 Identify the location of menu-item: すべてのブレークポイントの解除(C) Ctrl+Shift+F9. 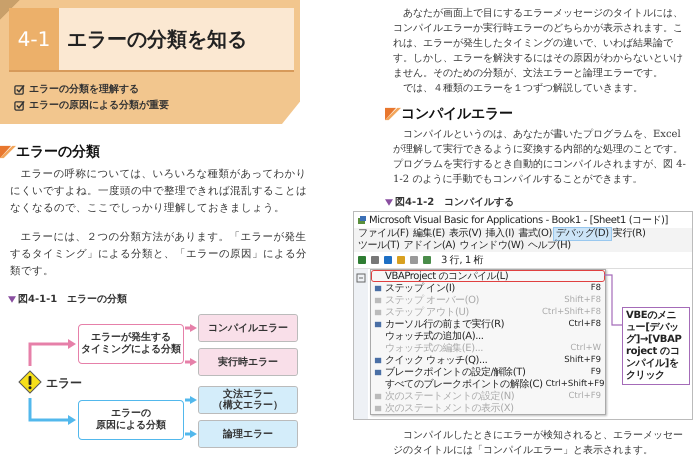
(488, 384).